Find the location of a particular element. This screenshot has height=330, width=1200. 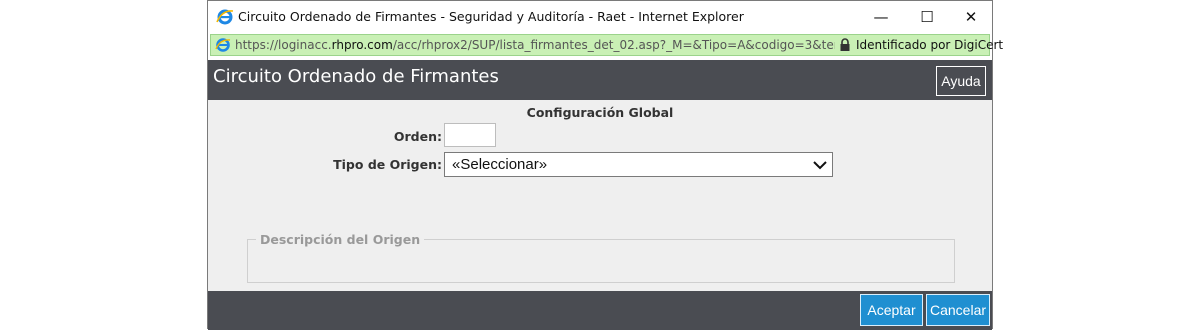

section-title: Configuración Global is located at coordinates (600, 112).